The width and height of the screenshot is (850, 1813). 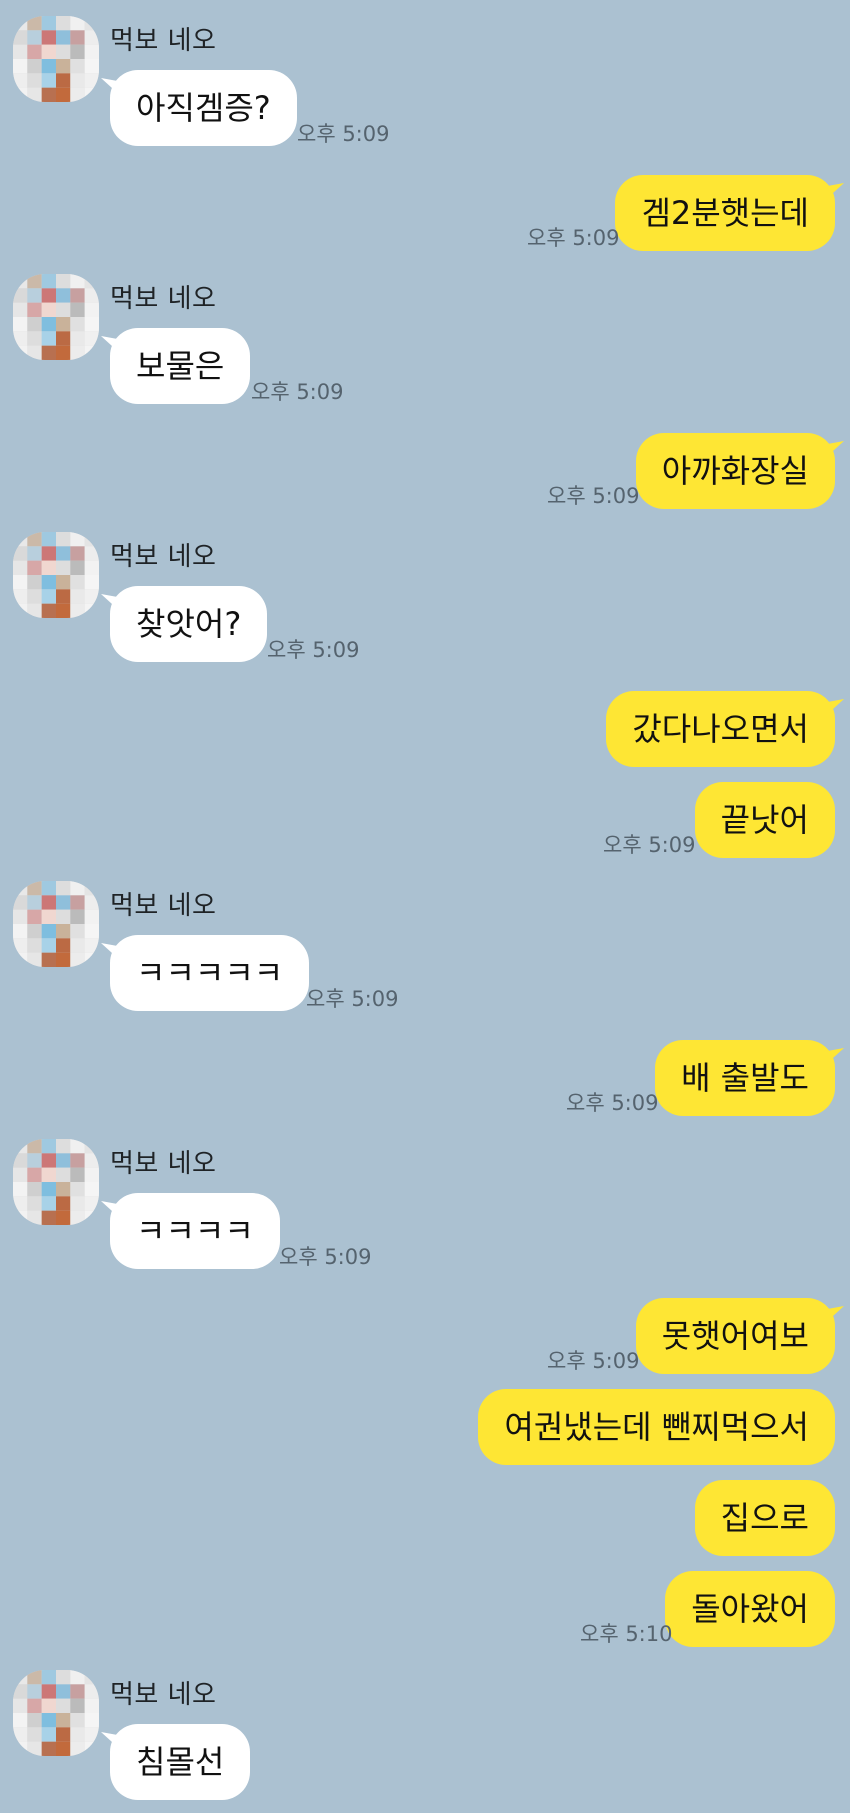 I want to click on incoming-message: 침몰선, so click(x=180, y=1762).